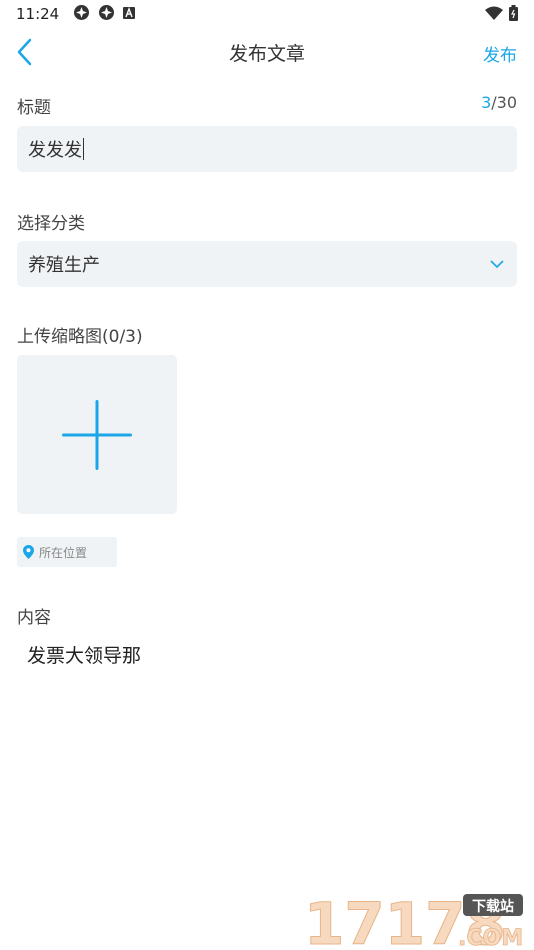 The height and width of the screenshot is (950, 534). I want to click on battery-icon, so click(513, 15).